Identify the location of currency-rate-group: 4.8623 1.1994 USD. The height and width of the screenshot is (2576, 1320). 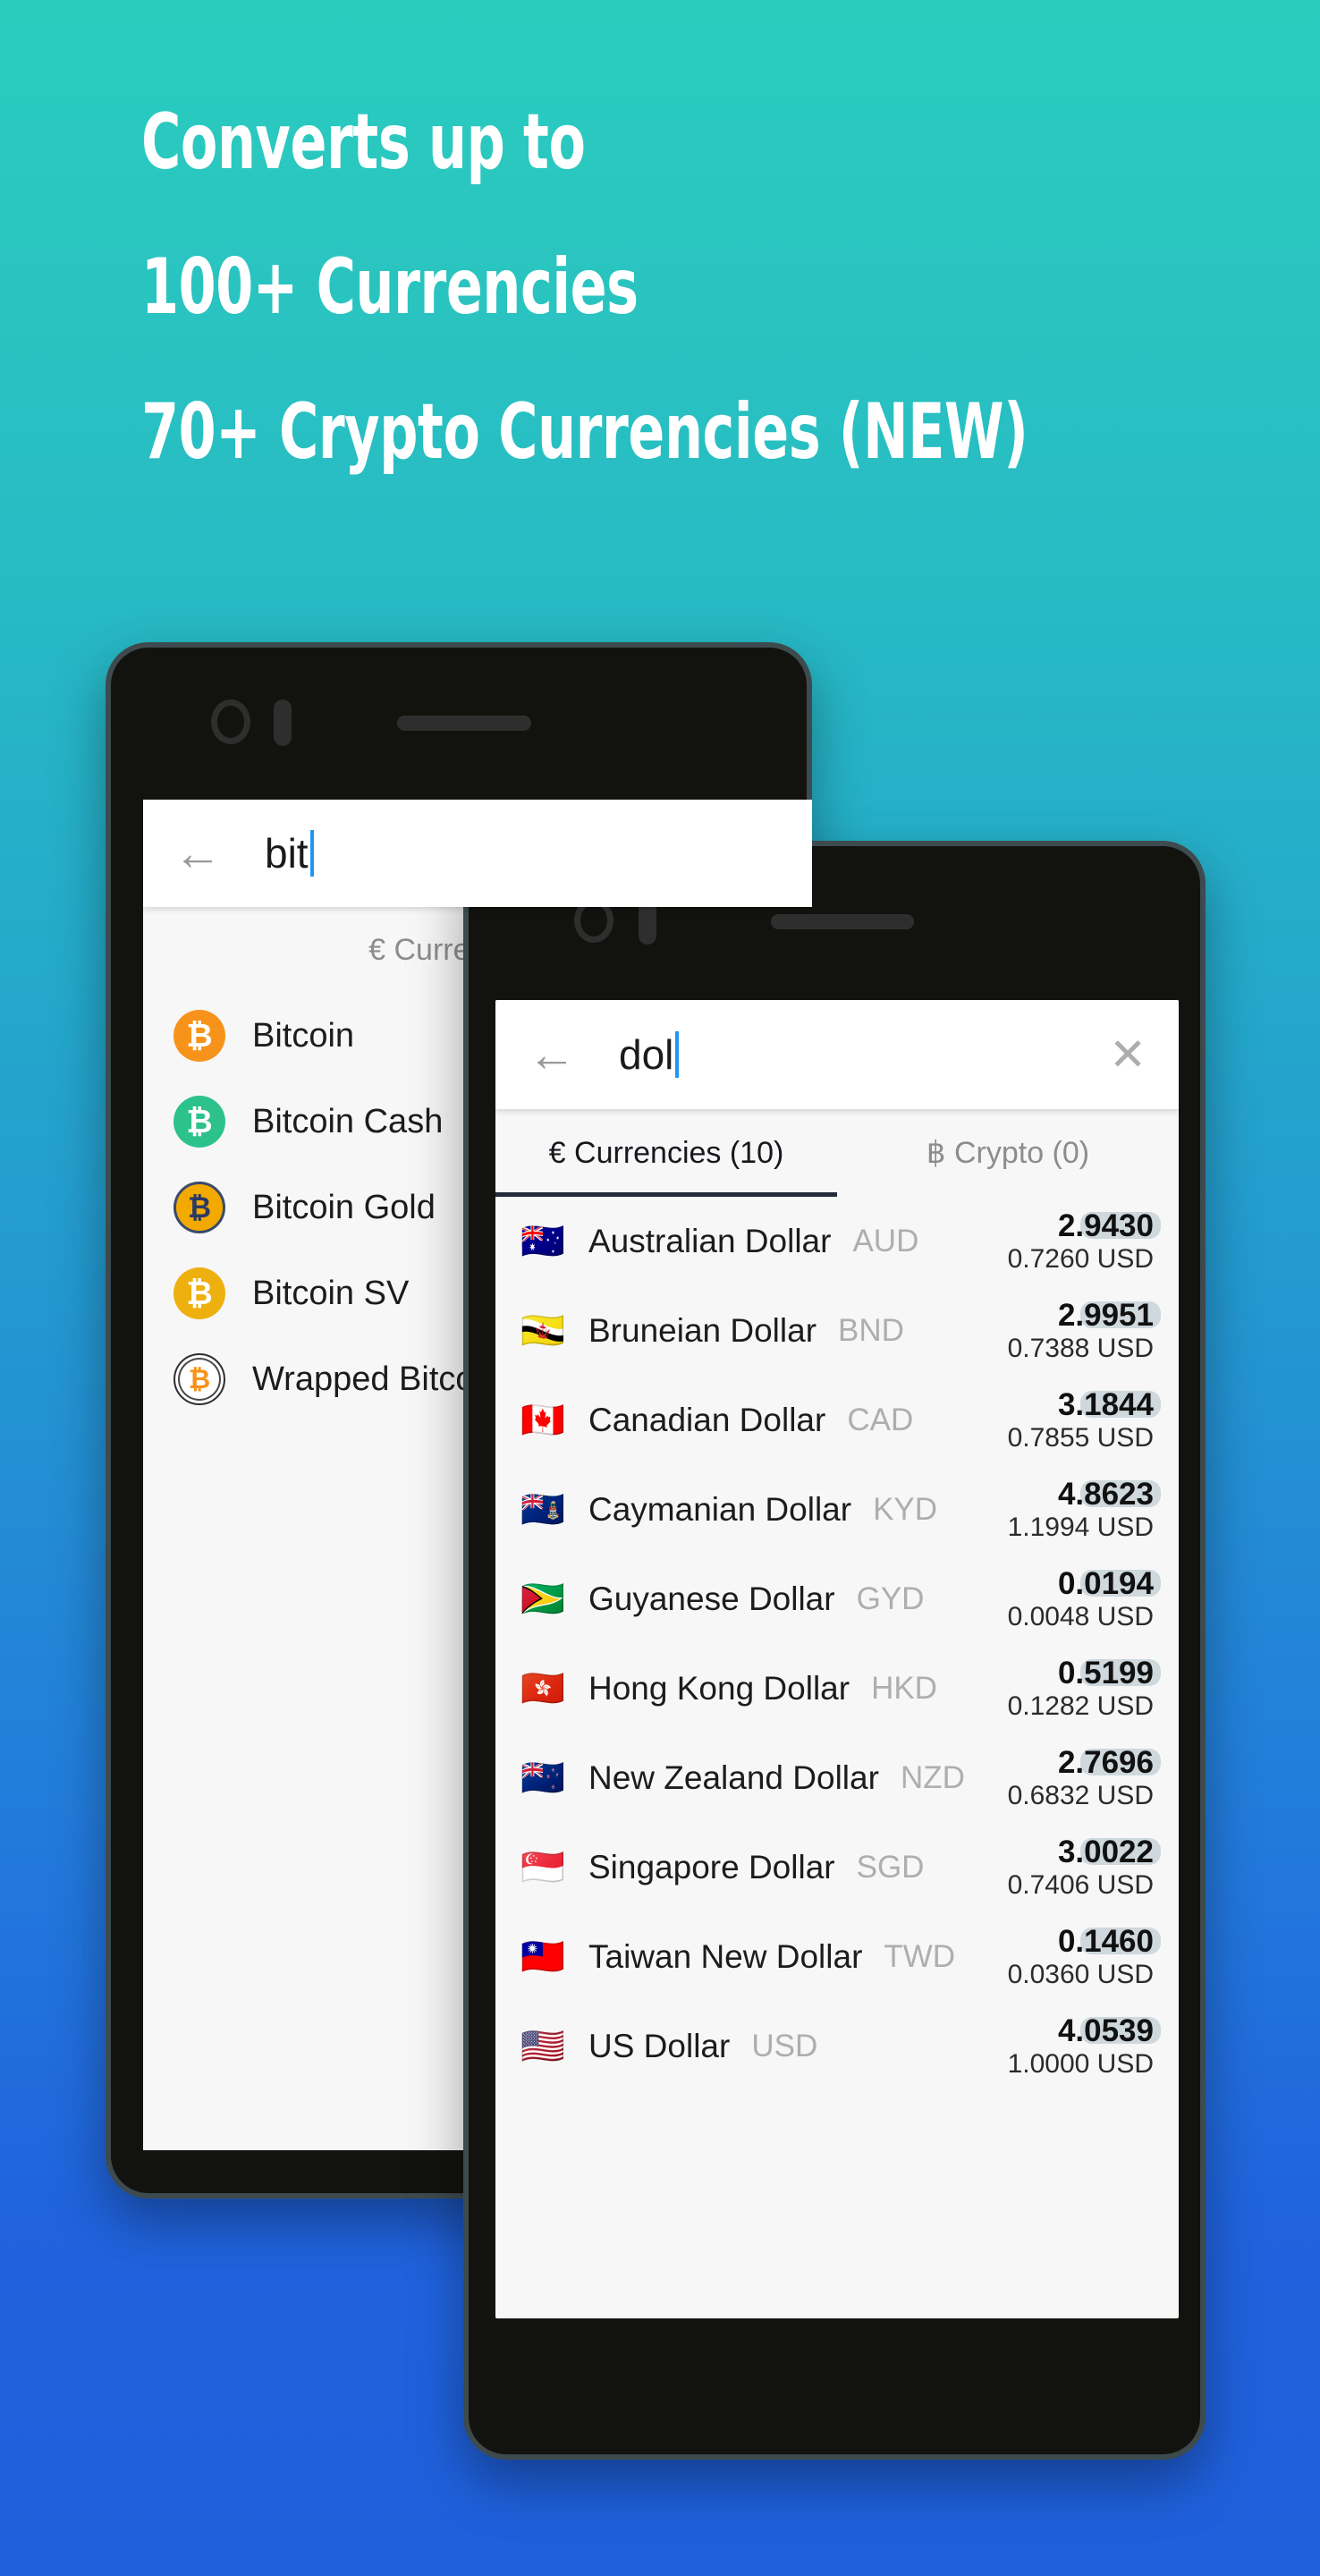
(1084, 1510).